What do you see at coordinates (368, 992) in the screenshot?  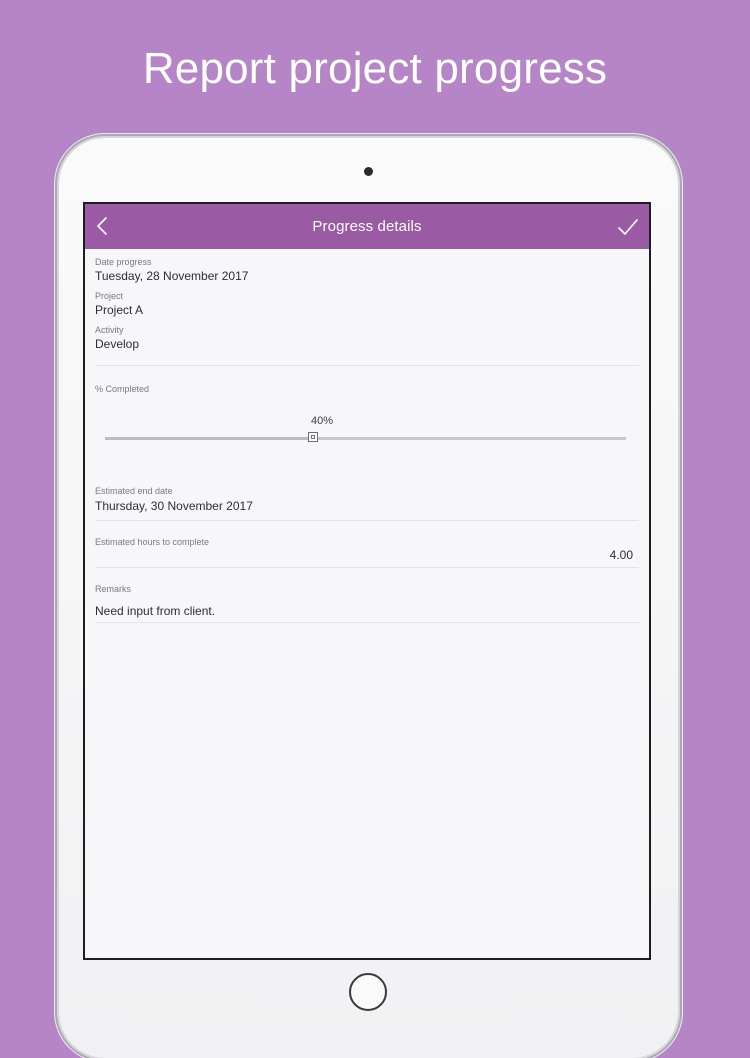 I see `home-button` at bounding box center [368, 992].